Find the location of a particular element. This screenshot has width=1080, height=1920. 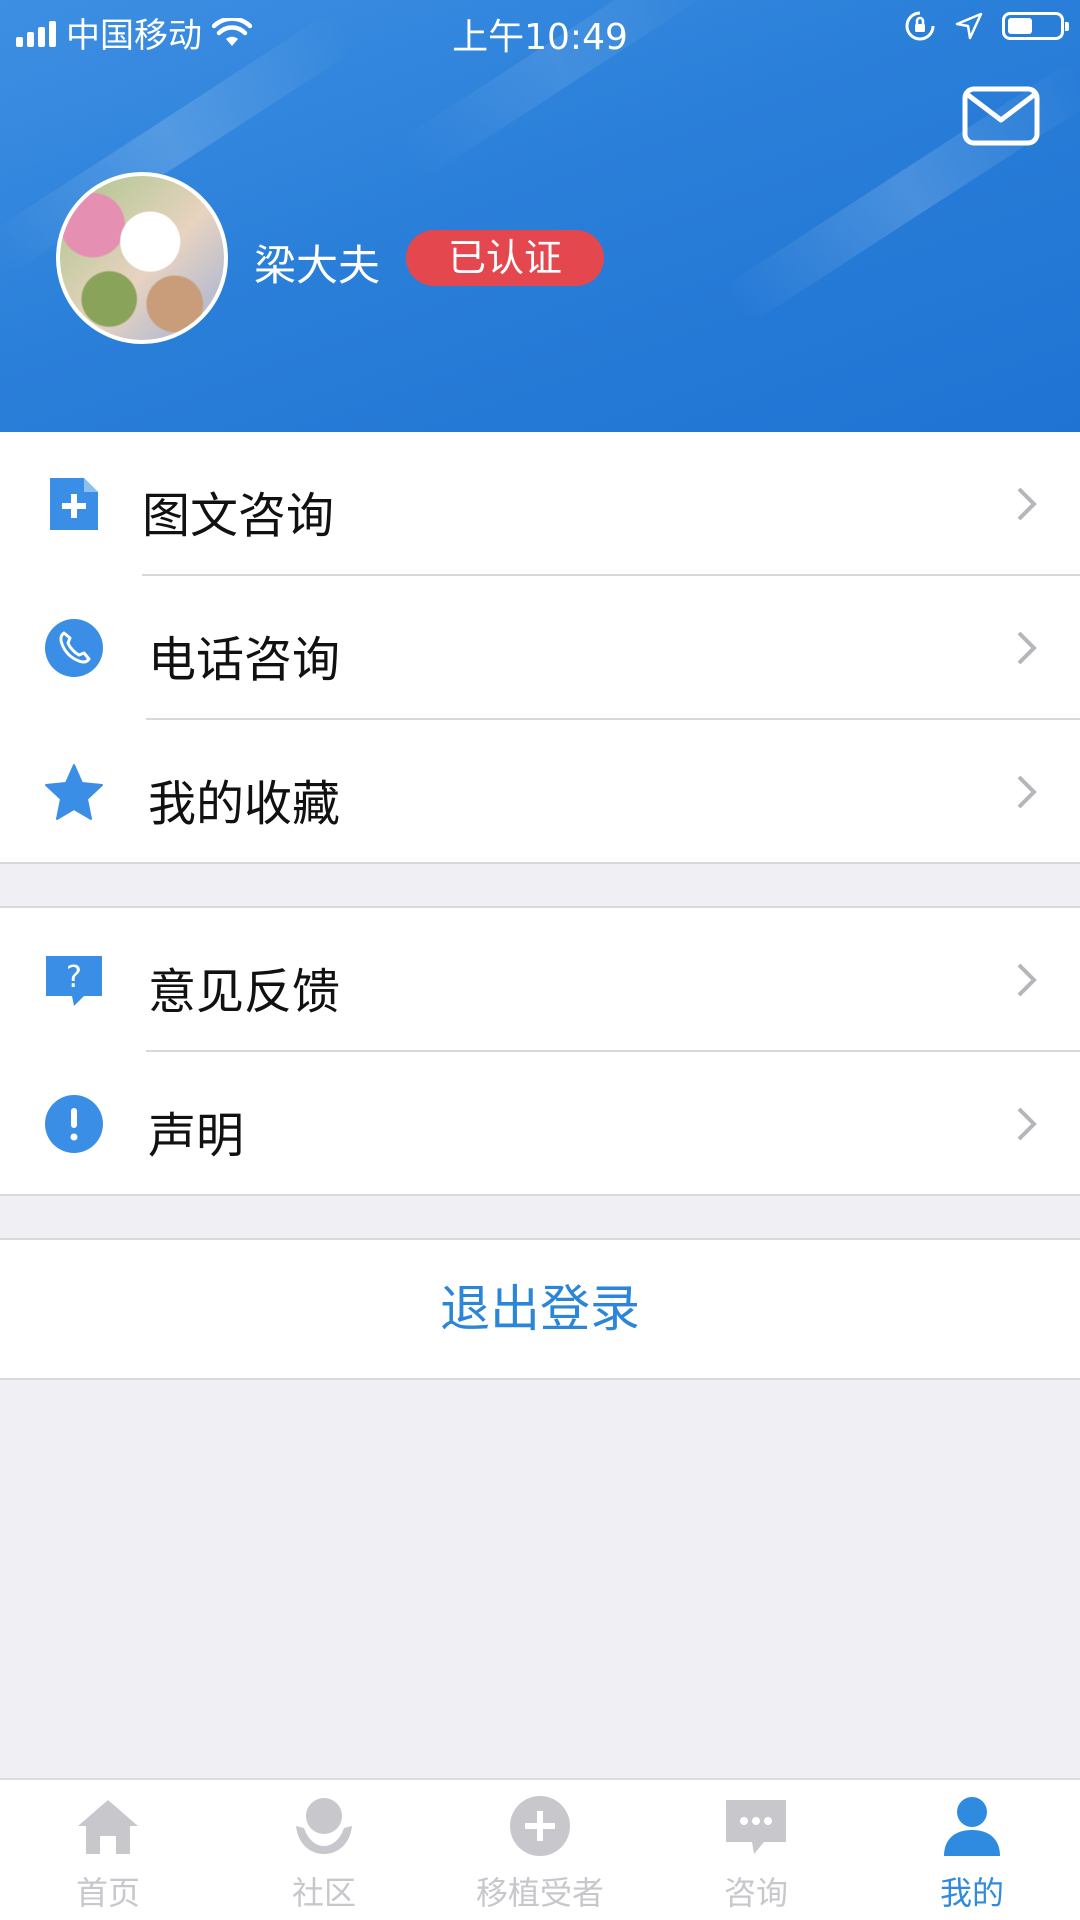

image-text-doc-icon is located at coordinates (74, 504).